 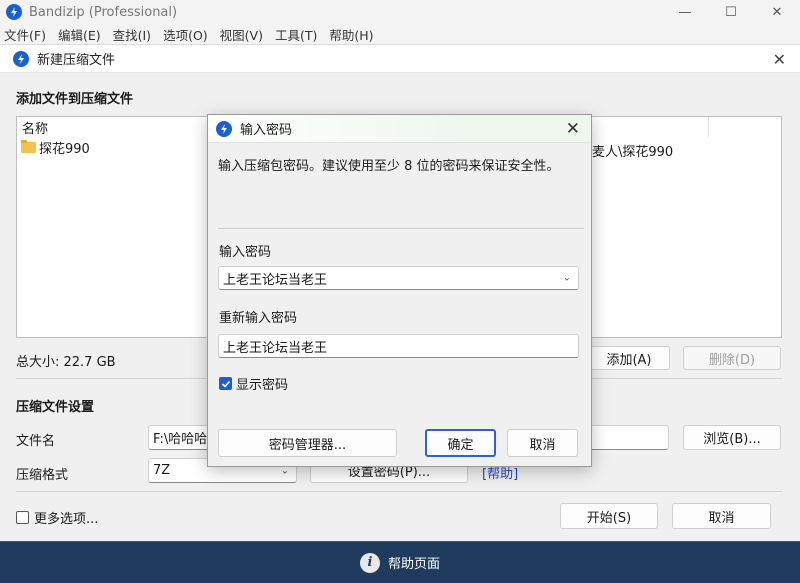 I want to click on chevron-down-icon: ⌄, so click(x=567, y=278).